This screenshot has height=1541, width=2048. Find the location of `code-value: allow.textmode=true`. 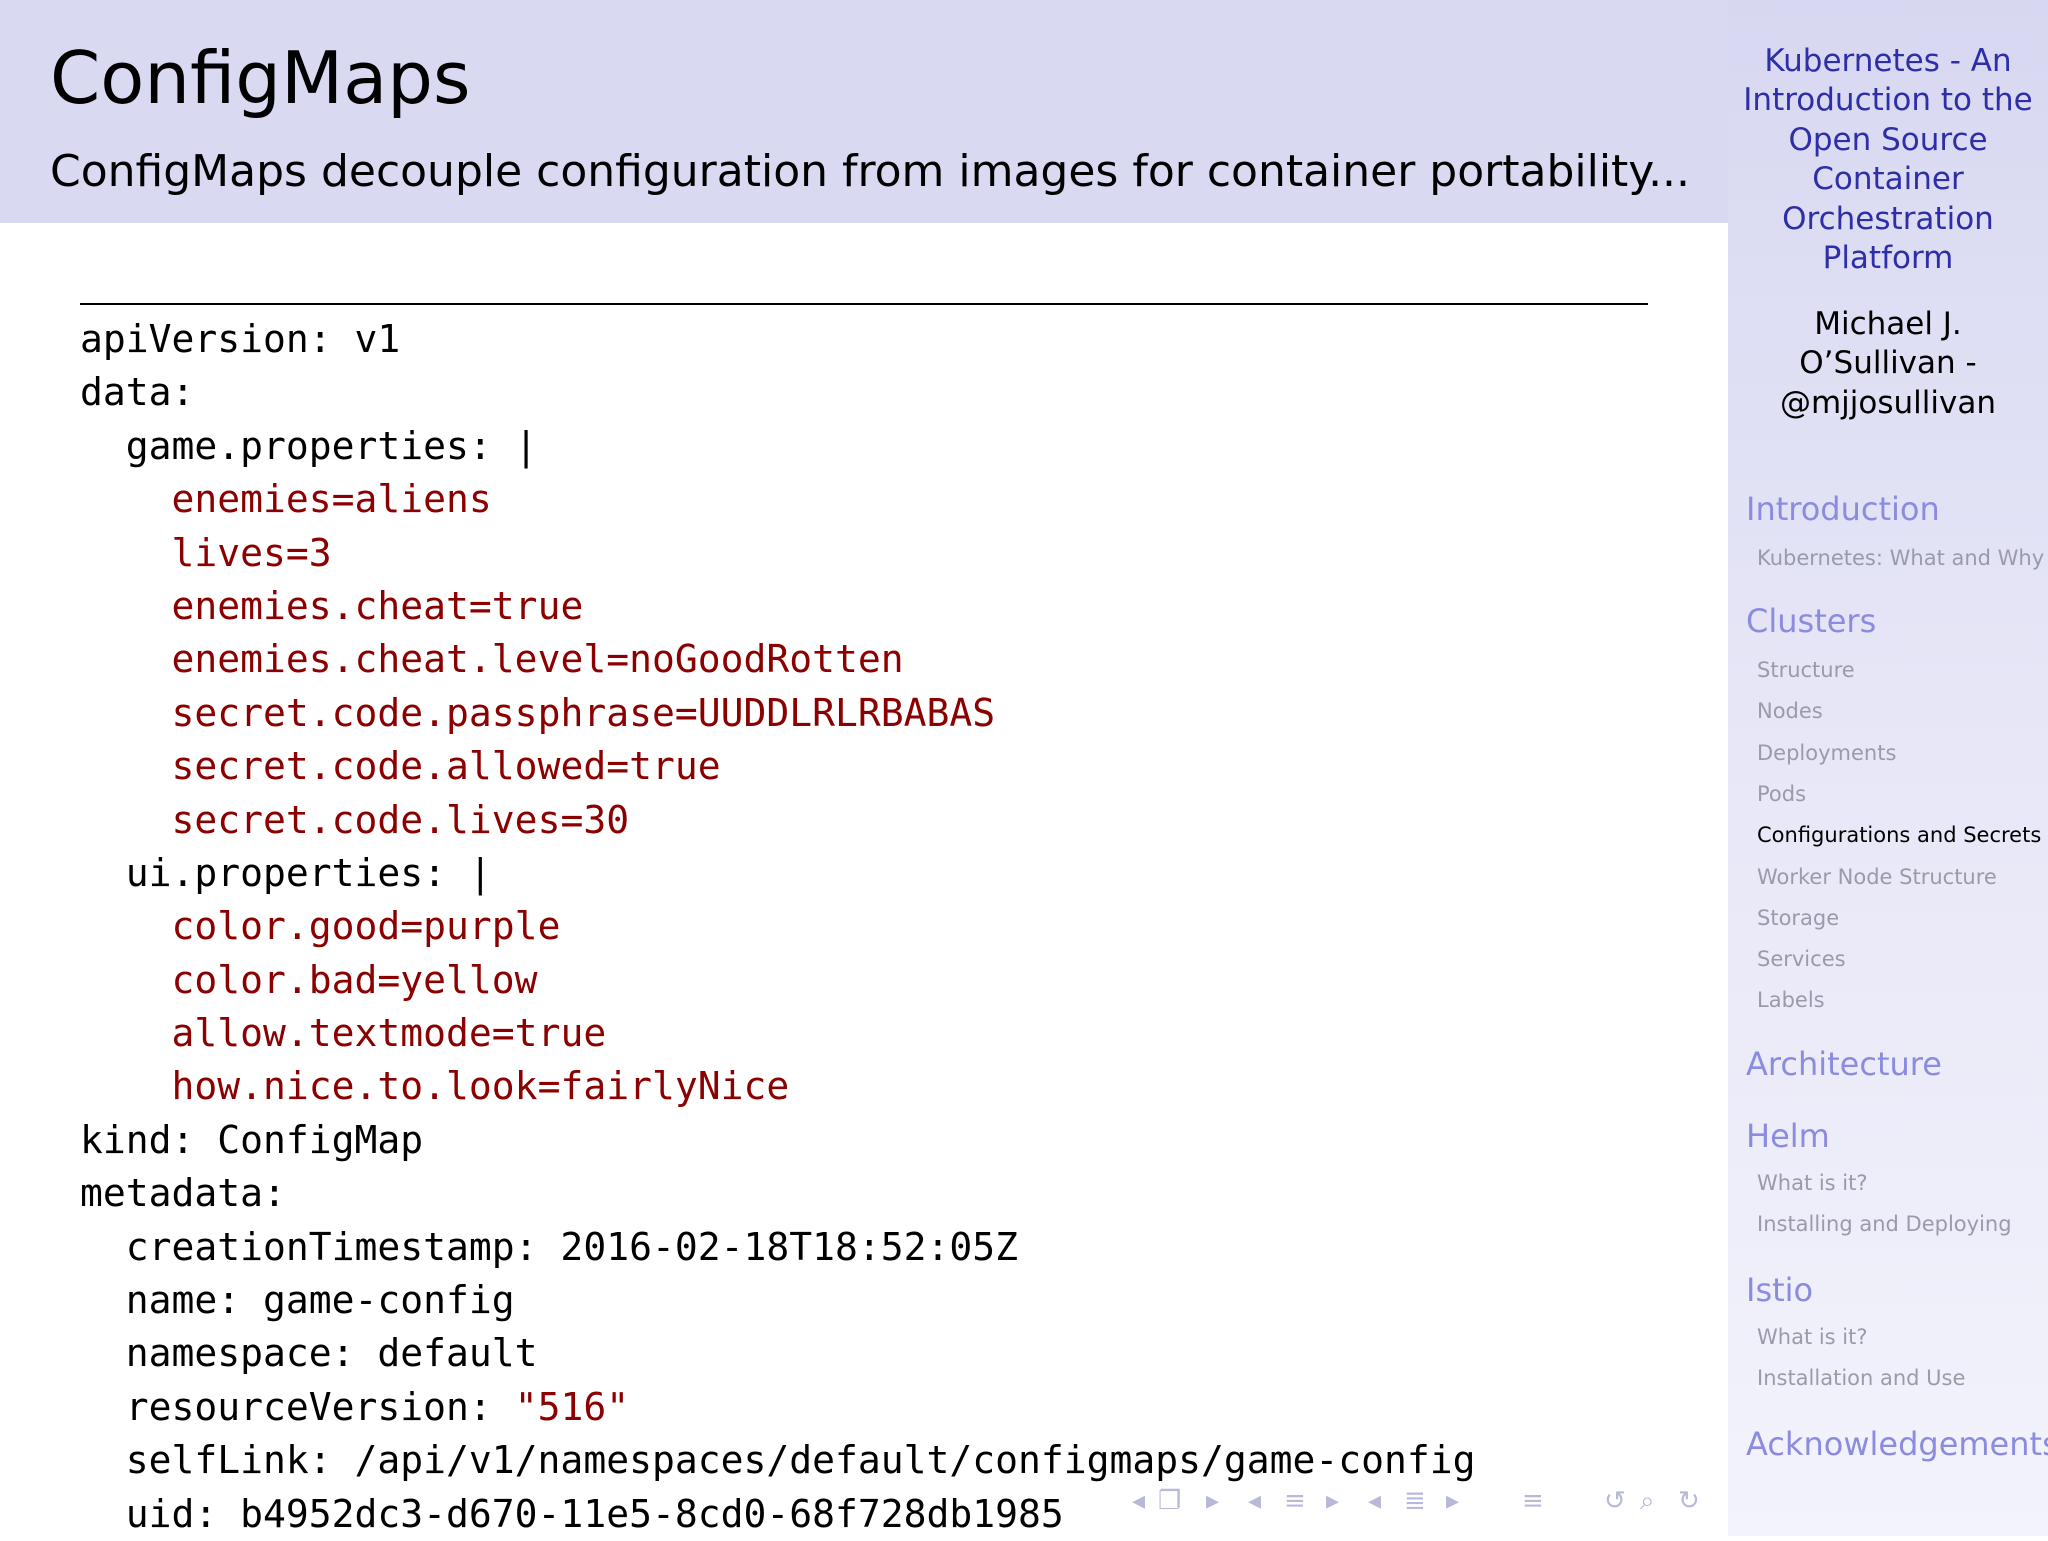

code-value: allow.textmode=true is located at coordinates (389, 1033).